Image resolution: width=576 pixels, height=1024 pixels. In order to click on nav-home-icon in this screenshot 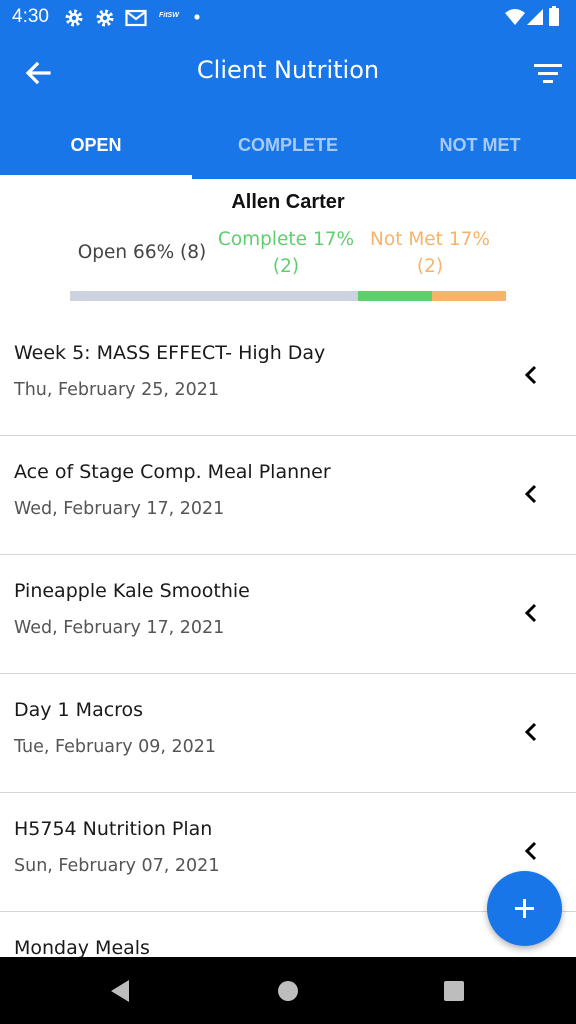, I will do `click(288, 991)`.